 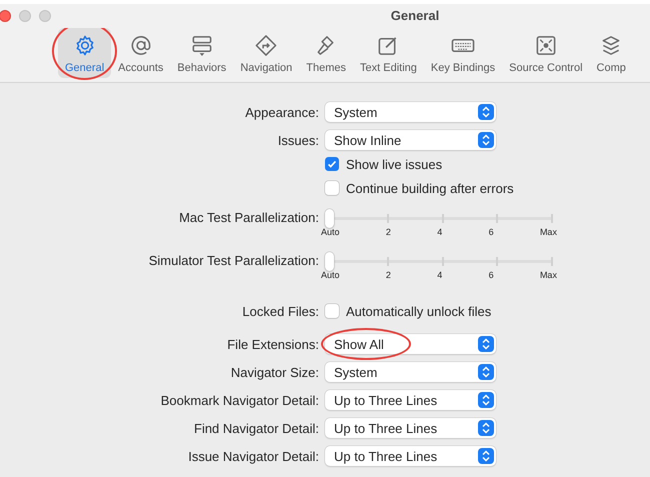 I want to click on square-target-icon, so click(x=546, y=45).